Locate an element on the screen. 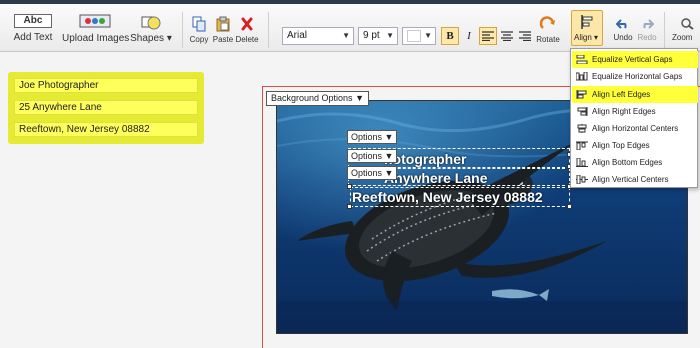  upload-images-icon is located at coordinates (95, 21).